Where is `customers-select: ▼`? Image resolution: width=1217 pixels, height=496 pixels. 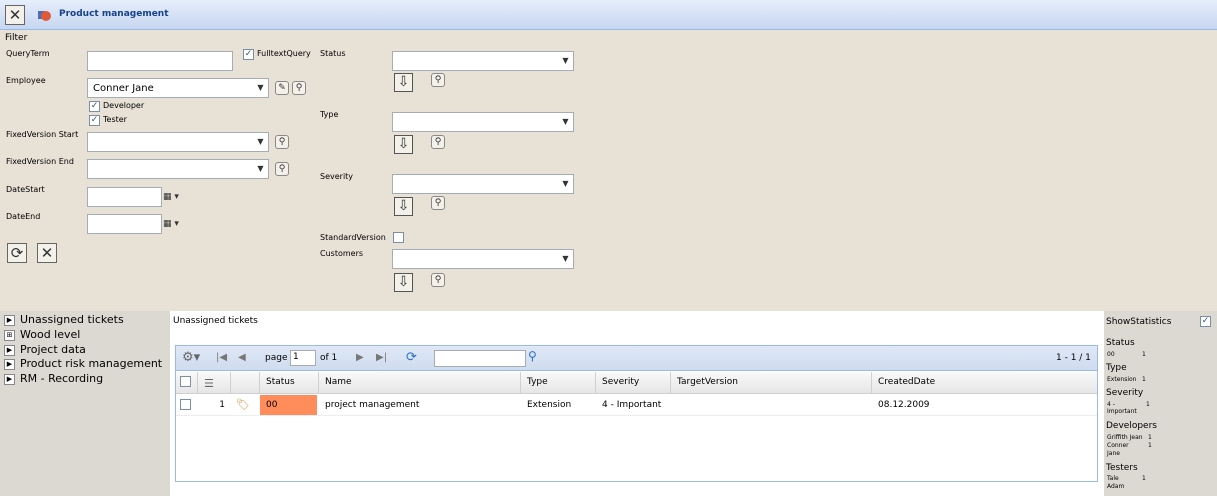 customers-select: ▼ is located at coordinates (483, 259).